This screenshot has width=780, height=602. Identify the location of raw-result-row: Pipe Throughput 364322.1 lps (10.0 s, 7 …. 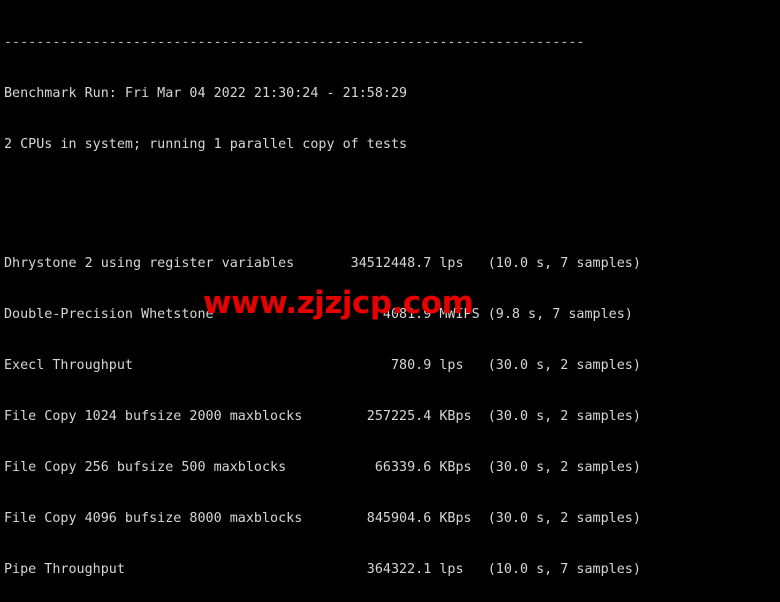
(322, 569).